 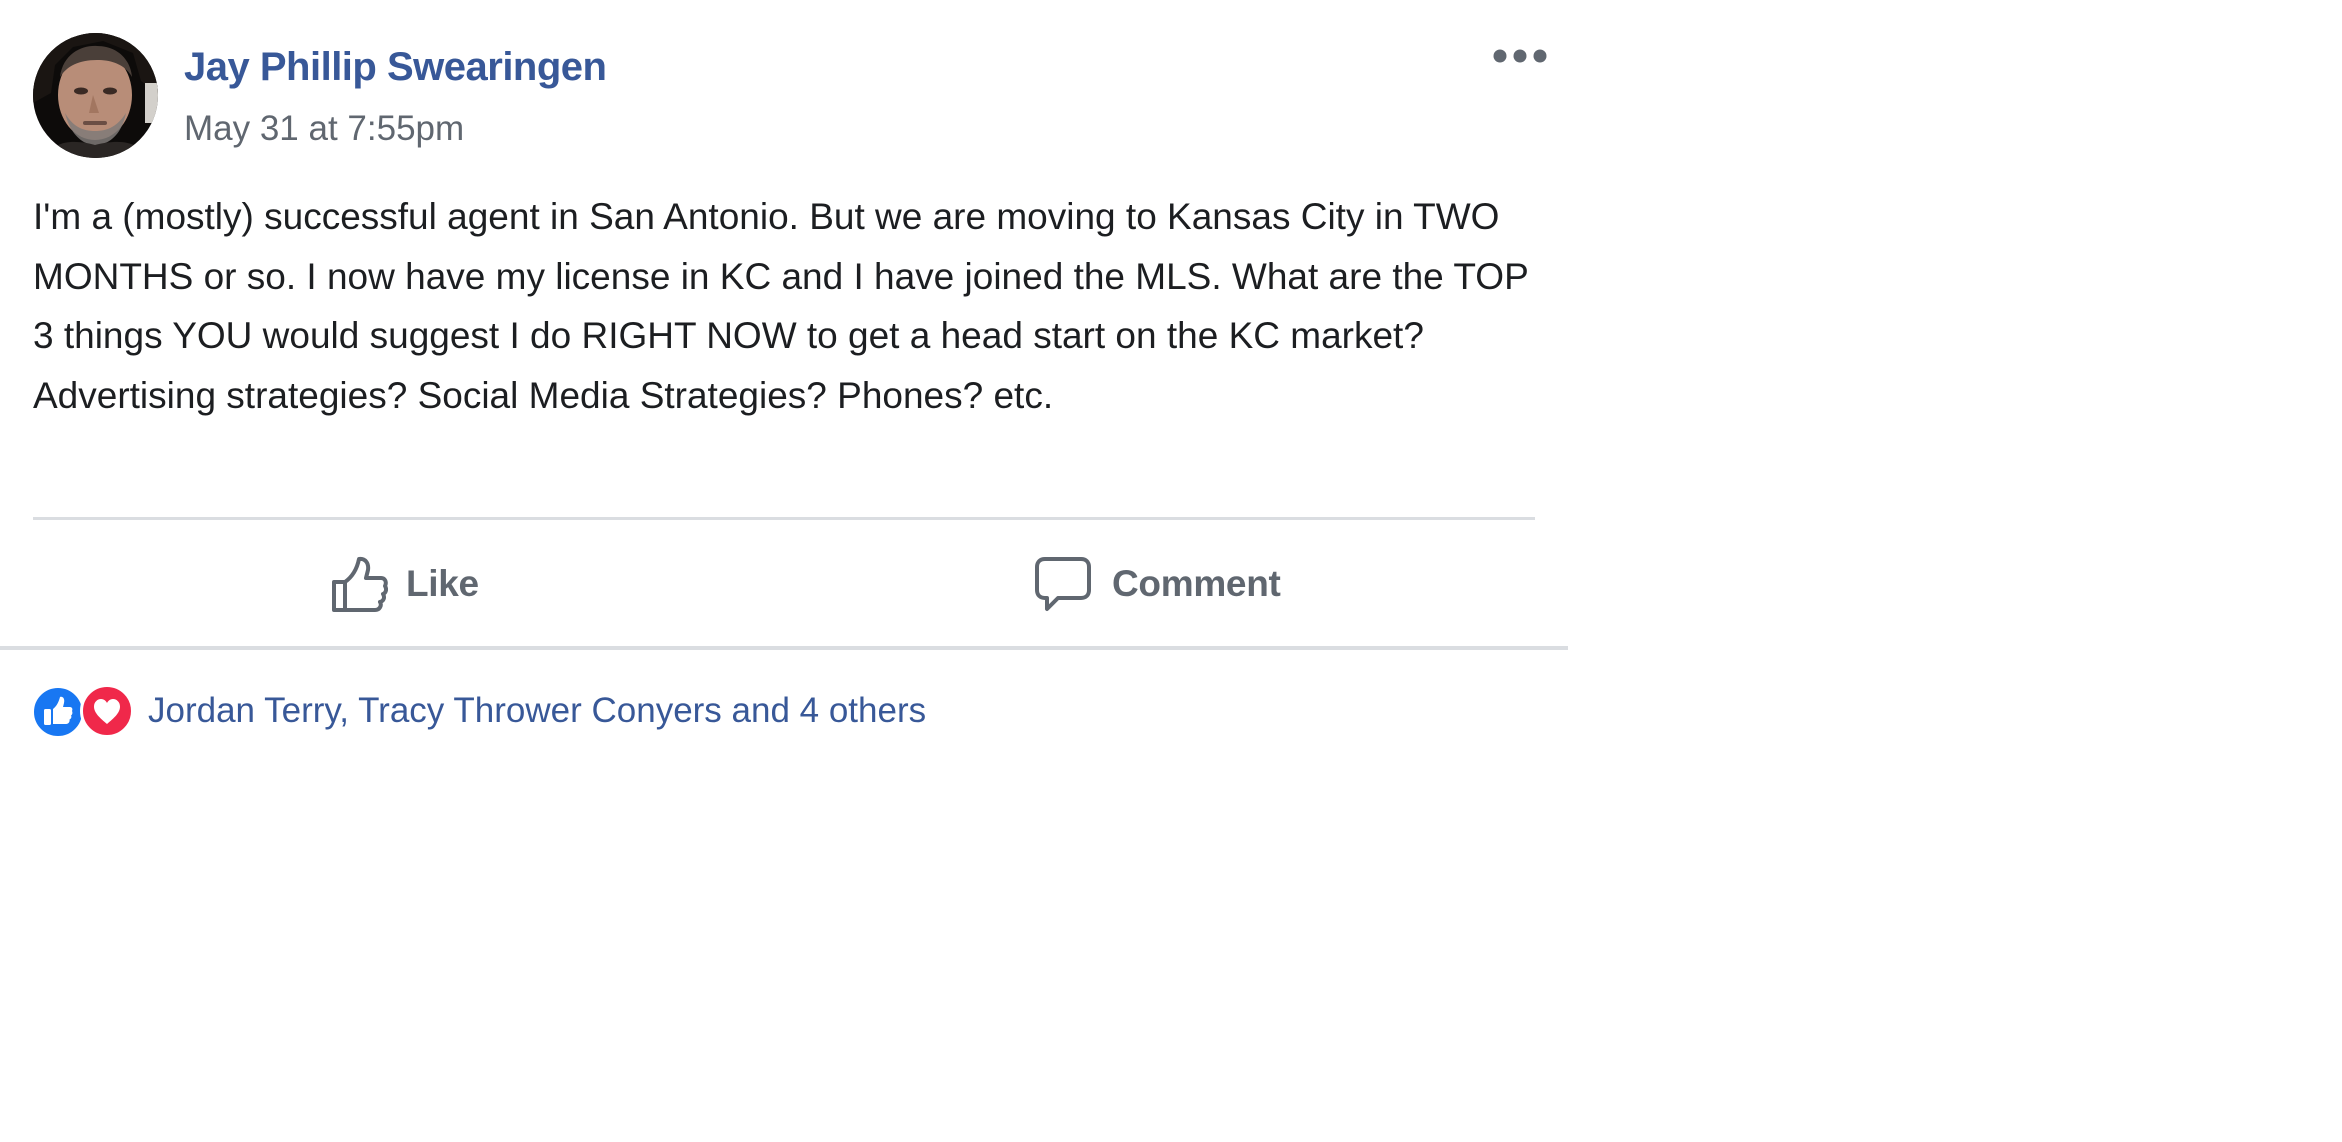 I want to click on more-options-icon, so click(x=1520, y=56).